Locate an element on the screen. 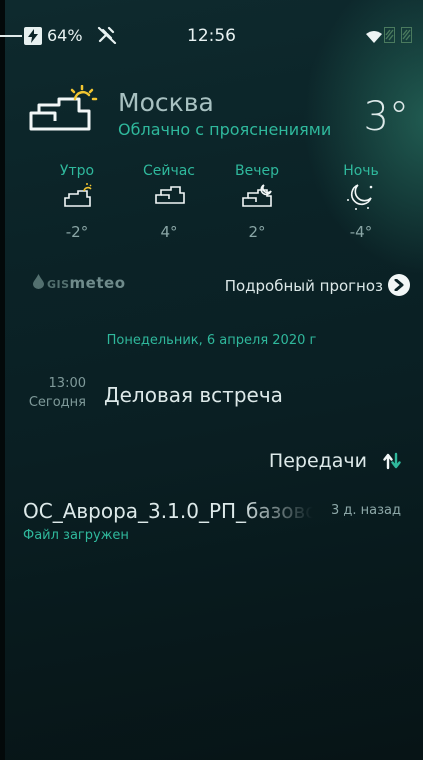 The image size is (423, 760). forecast-morning: Утро -2° is located at coordinates (77, 202).